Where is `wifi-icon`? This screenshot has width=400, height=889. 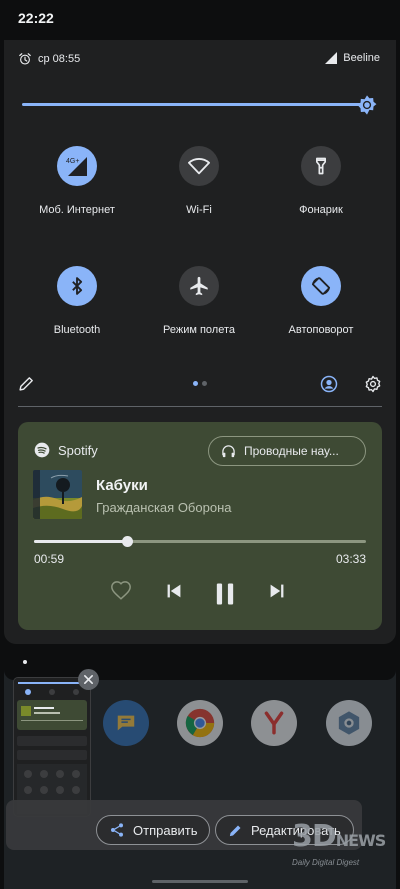 wifi-icon is located at coordinates (199, 166).